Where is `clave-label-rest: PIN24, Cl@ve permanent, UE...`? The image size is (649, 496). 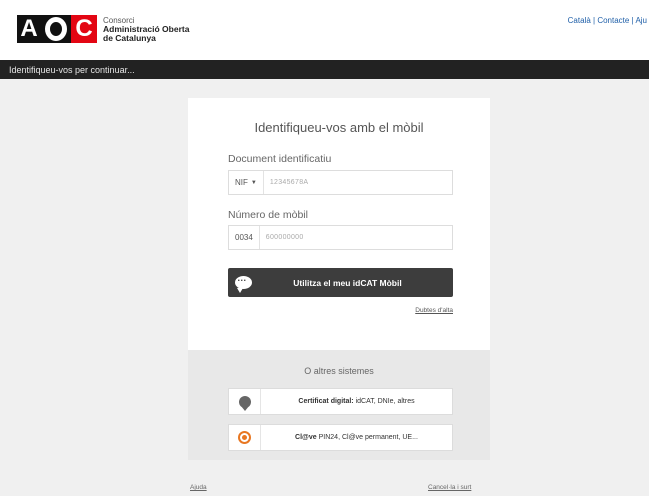 clave-label-rest: PIN24, Cl@ve permanent, UE... is located at coordinates (367, 437).